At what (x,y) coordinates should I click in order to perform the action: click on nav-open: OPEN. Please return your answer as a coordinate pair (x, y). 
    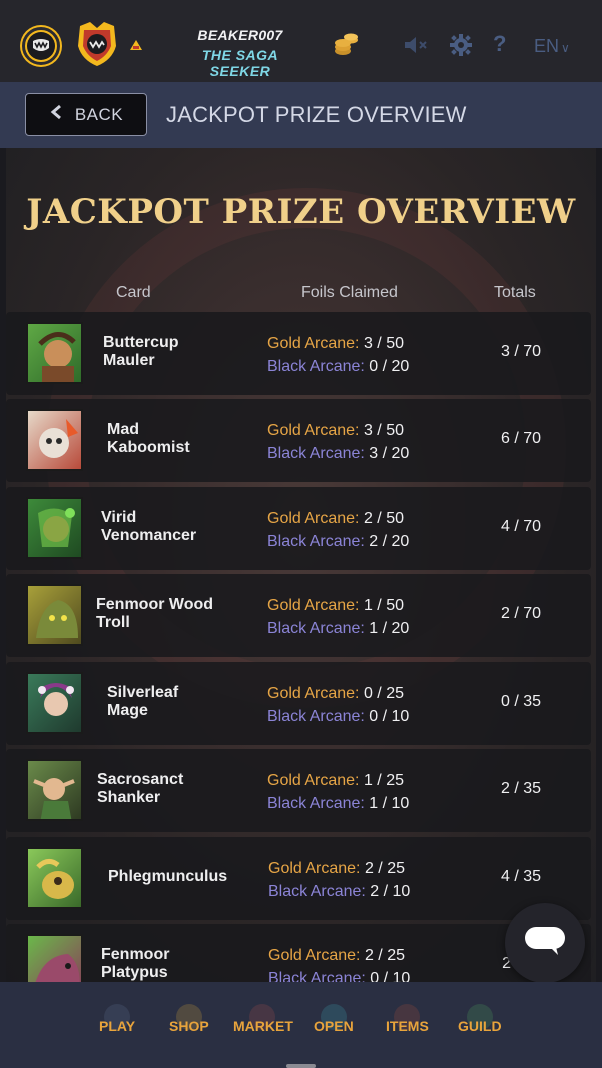
    Looking at the image, I should click on (334, 1026).